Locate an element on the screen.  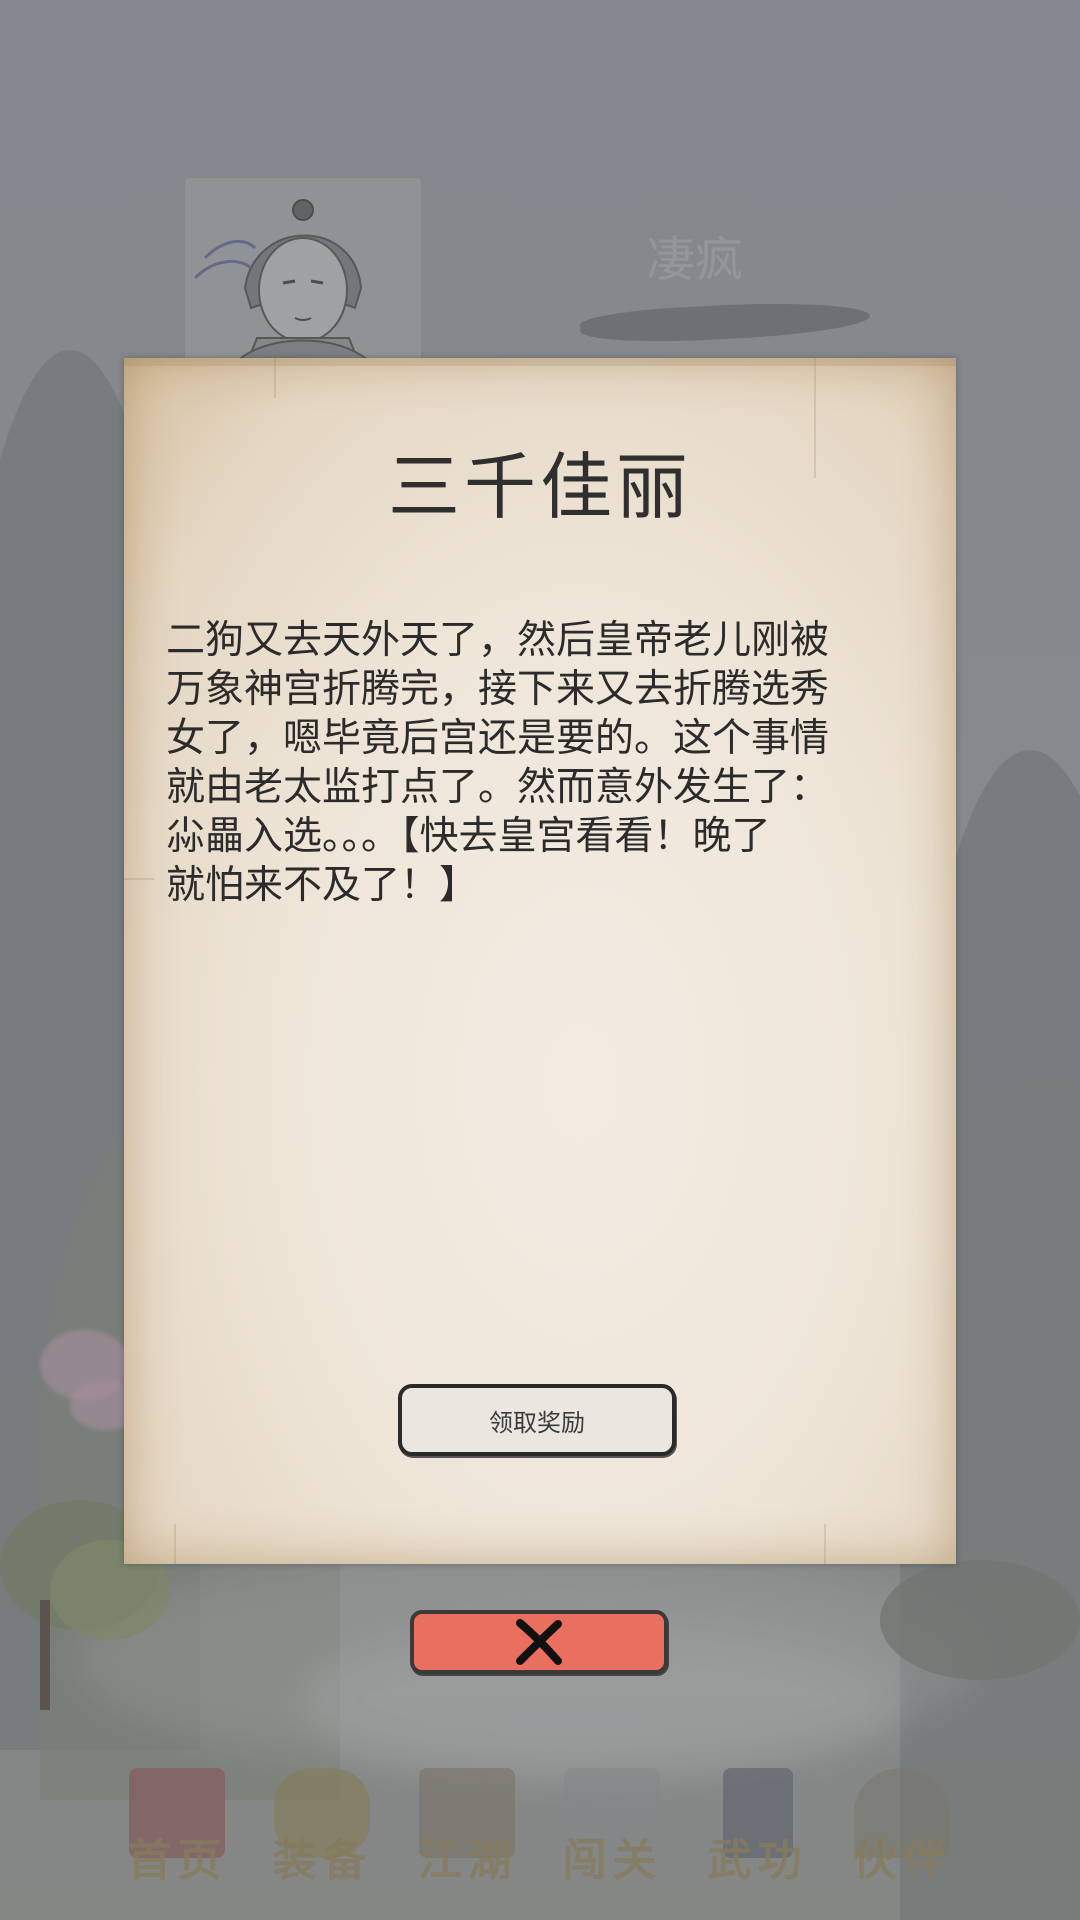
close-button is located at coordinates (539, 1642).